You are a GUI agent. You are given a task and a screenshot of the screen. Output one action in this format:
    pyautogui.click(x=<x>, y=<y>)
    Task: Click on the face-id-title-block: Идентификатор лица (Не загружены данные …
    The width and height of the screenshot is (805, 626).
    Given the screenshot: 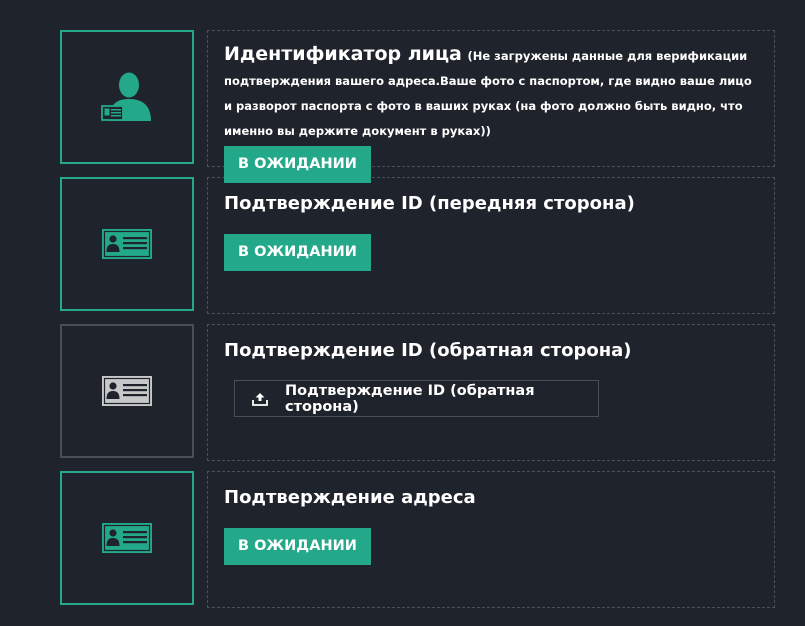 What is the action you would take?
    pyautogui.click(x=489, y=93)
    